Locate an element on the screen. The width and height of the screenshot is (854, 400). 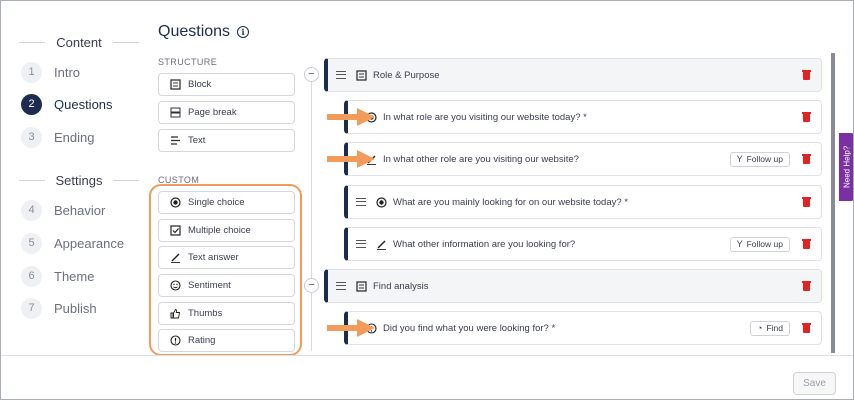
gauge-icon: ◔ is located at coordinates (760, 328).